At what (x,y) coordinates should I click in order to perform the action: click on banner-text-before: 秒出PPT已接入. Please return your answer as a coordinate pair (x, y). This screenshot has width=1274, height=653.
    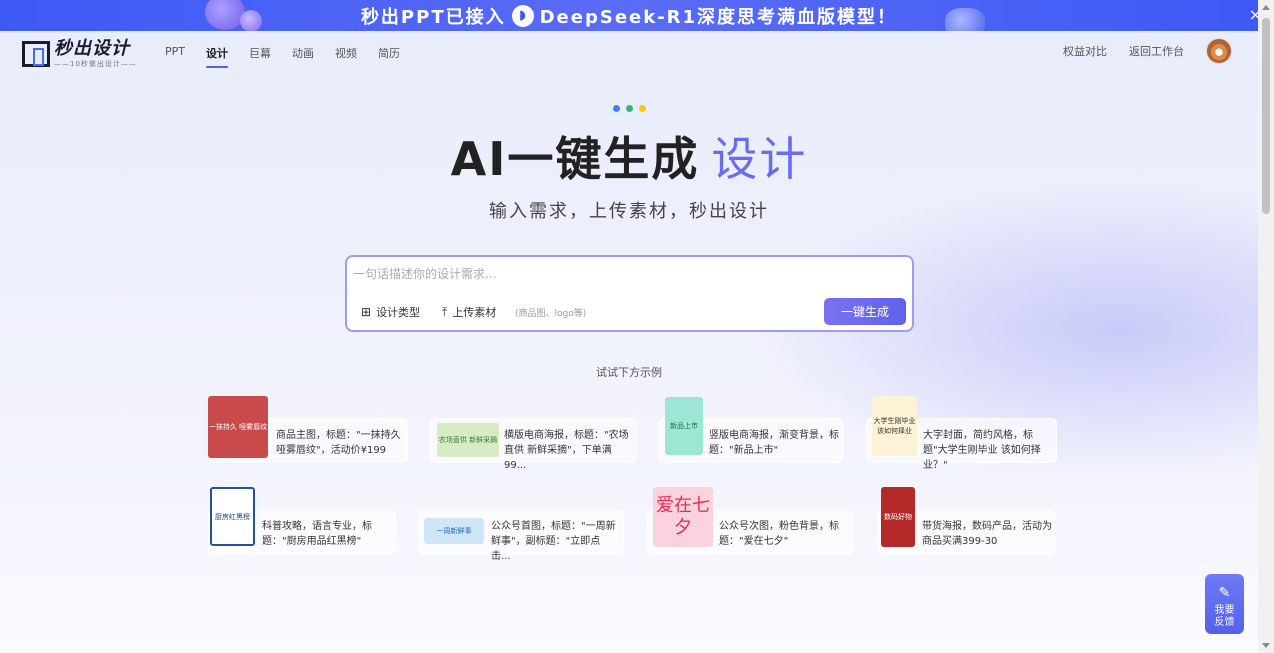
    Looking at the image, I should click on (433, 17).